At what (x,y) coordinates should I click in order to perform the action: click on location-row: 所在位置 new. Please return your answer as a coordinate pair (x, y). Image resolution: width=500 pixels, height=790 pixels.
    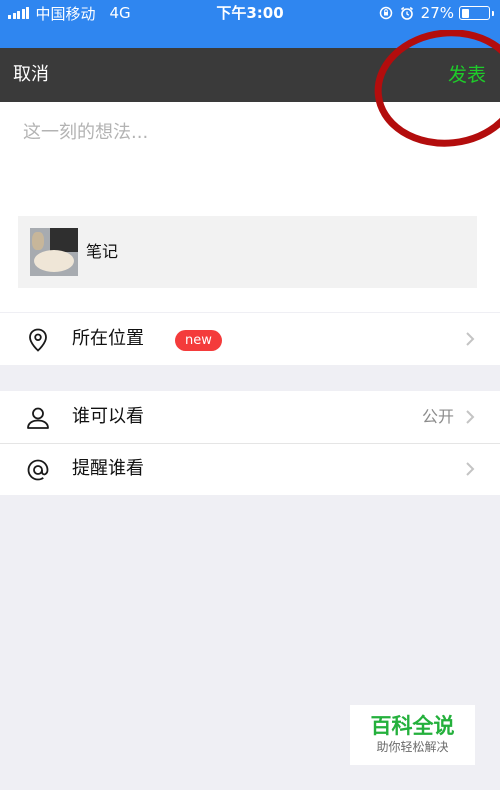
    Looking at the image, I should click on (250, 339).